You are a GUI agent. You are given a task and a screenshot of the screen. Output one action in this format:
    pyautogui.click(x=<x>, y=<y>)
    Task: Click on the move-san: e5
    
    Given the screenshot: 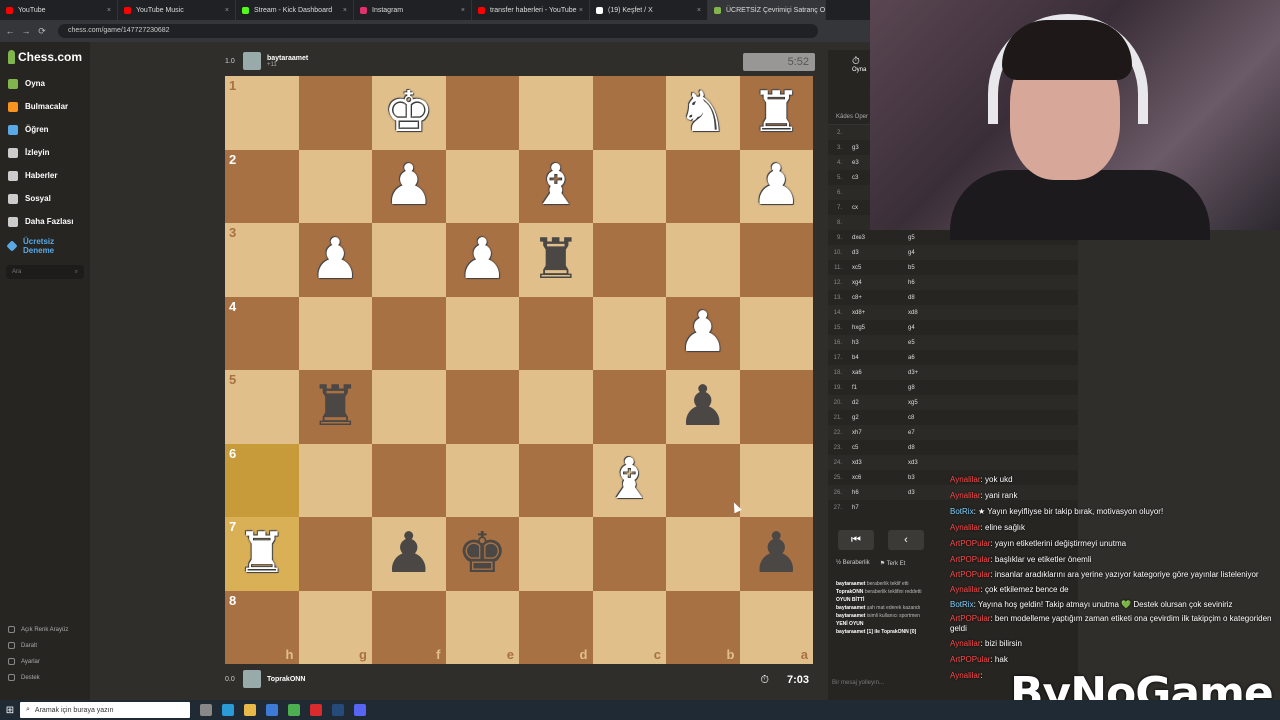 What is the action you would take?
    pyautogui.click(x=938, y=343)
    